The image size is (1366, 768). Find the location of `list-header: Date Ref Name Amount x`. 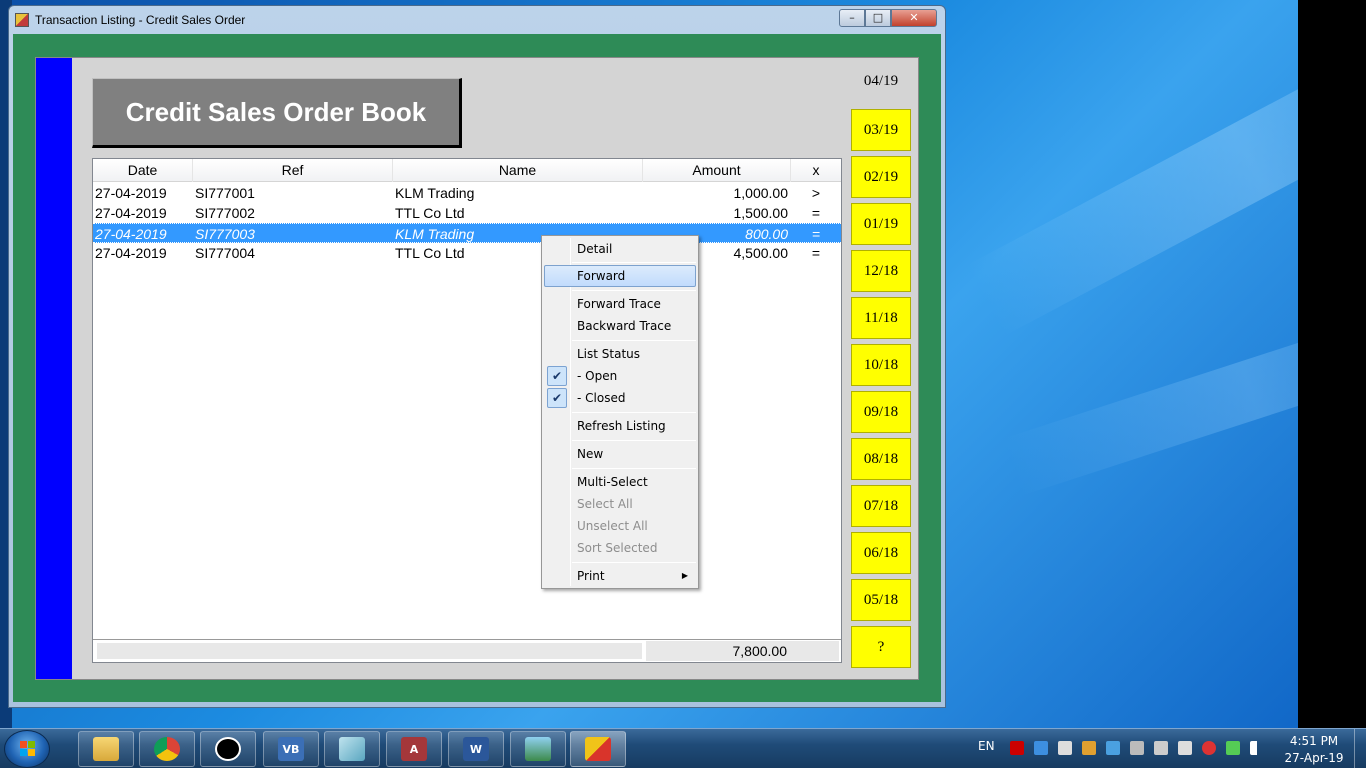

list-header: Date Ref Name Amount x is located at coordinates (467, 170).